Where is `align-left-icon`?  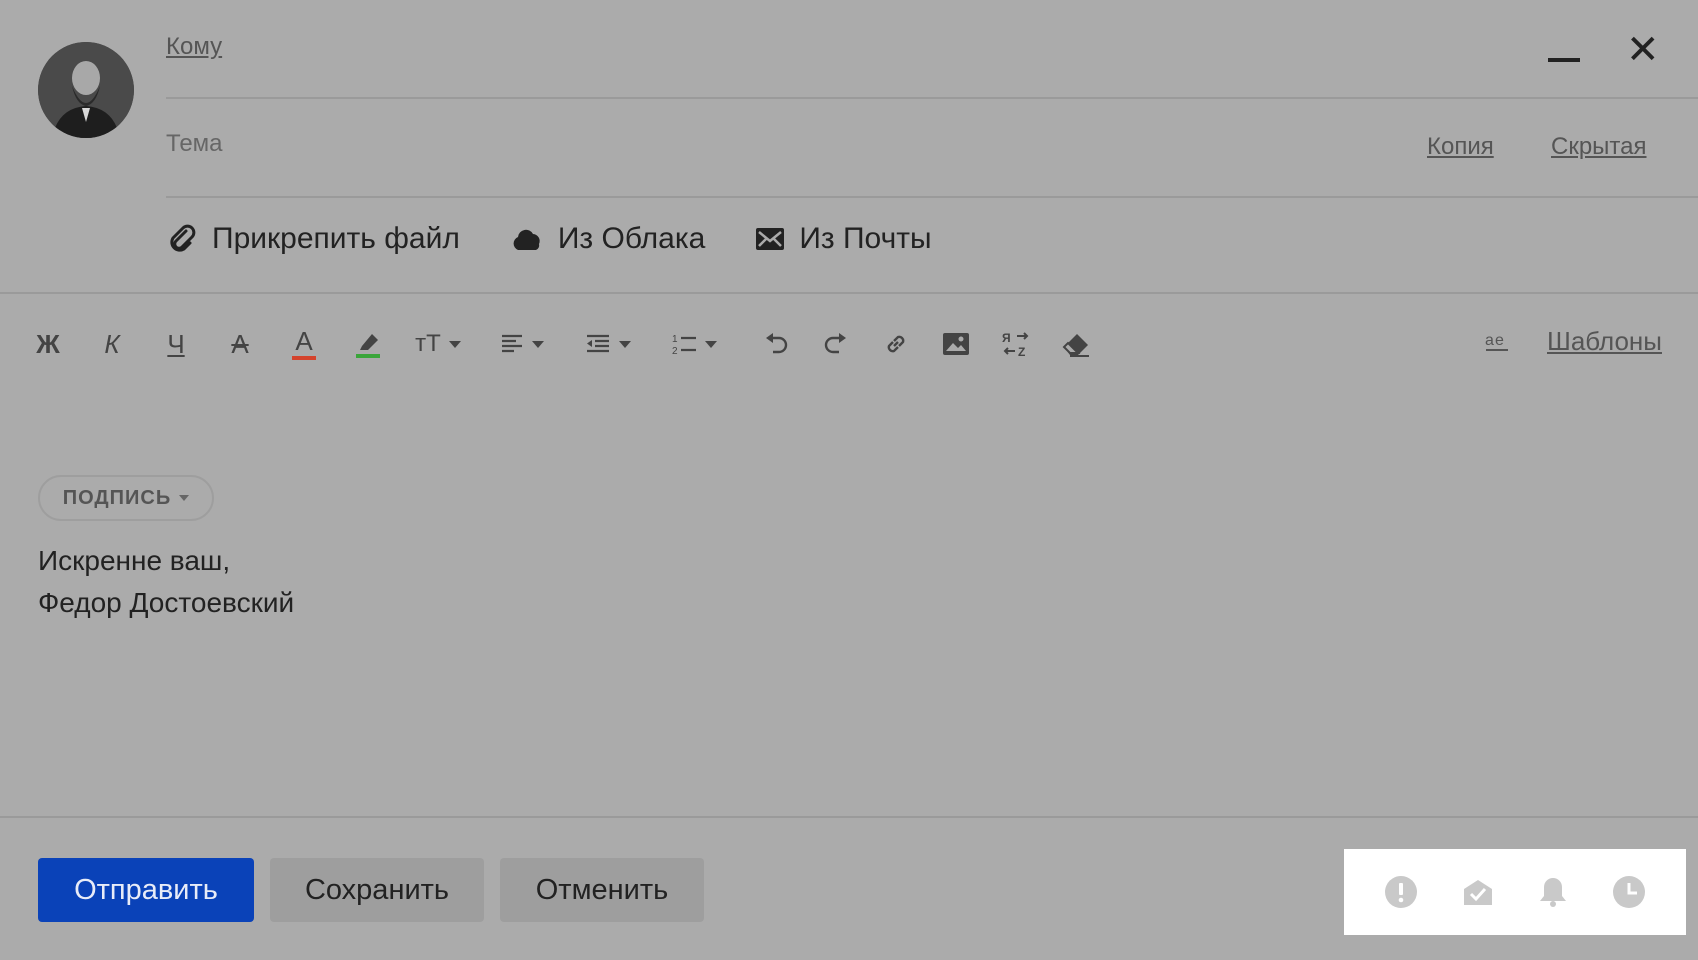
align-left-icon is located at coordinates (512, 343).